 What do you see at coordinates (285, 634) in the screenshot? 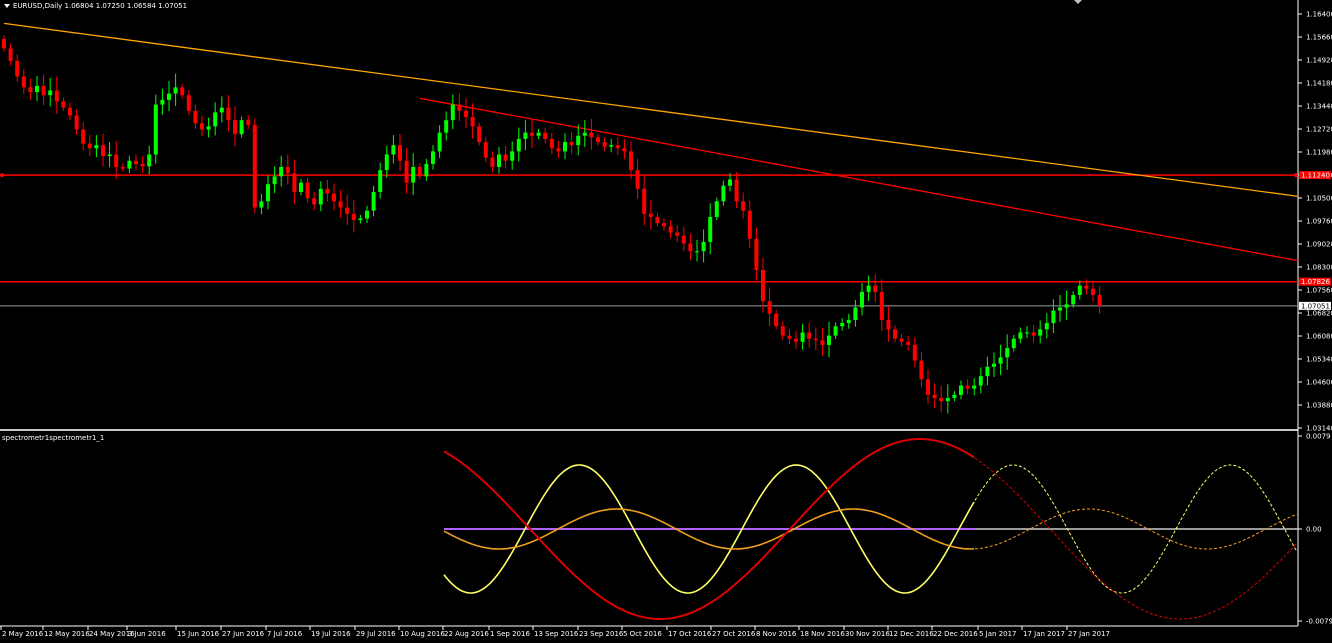
I see `time-tick-label: 7 Jul 2016` at bounding box center [285, 634].